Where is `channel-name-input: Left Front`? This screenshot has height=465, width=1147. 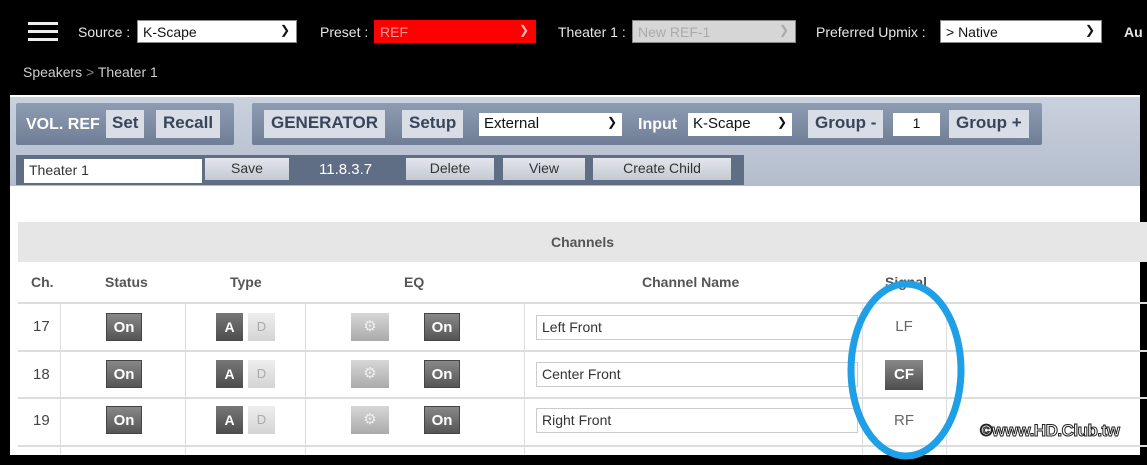 channel-name-input: Left Front is located at coordinates (697, 327).